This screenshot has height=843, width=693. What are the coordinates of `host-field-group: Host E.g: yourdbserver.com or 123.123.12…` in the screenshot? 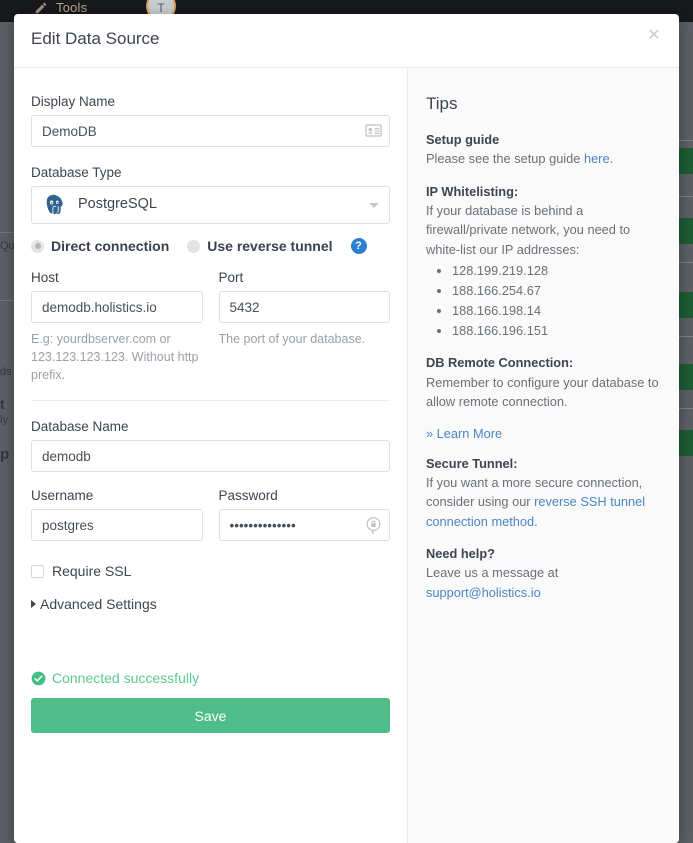 It's located at (117, 327).